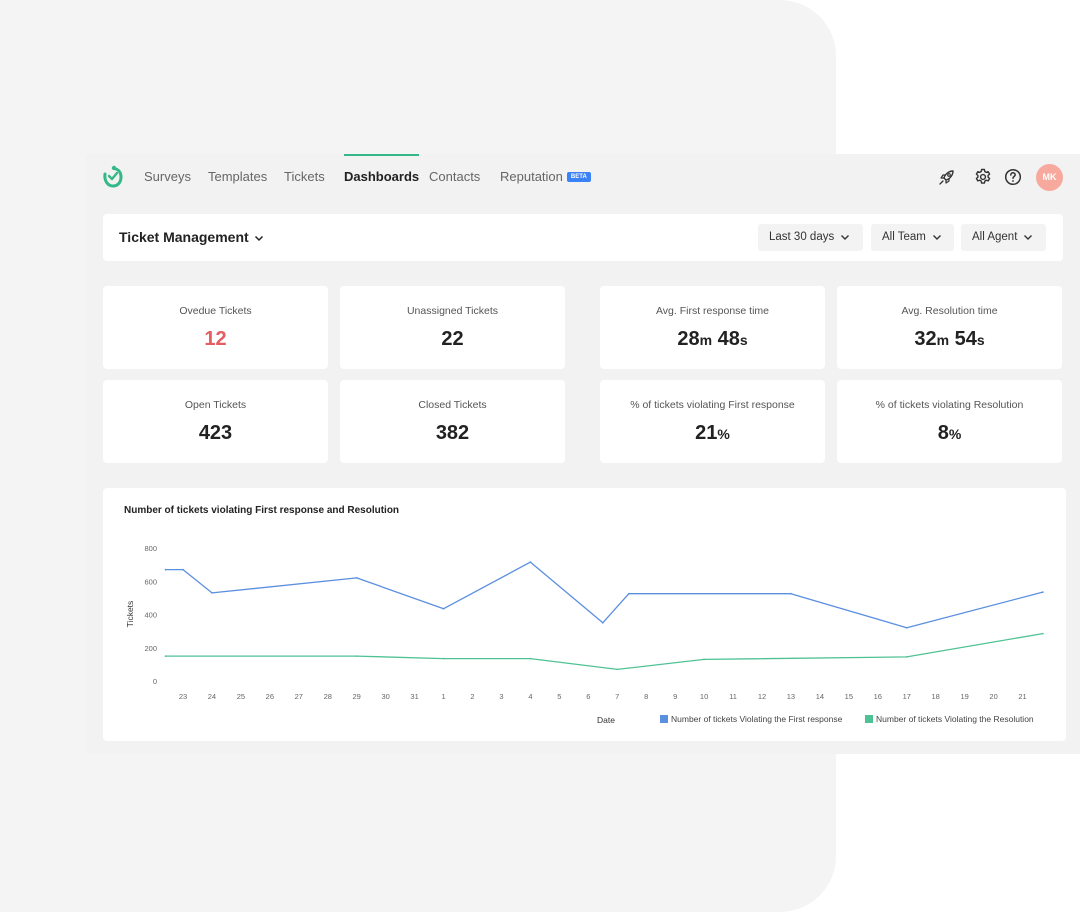 The image size is (1080, 912). What do you see at coordinates (949, 433) in the screenshot?
I see `metric-value: 8%` at bounding box center [949, 433].